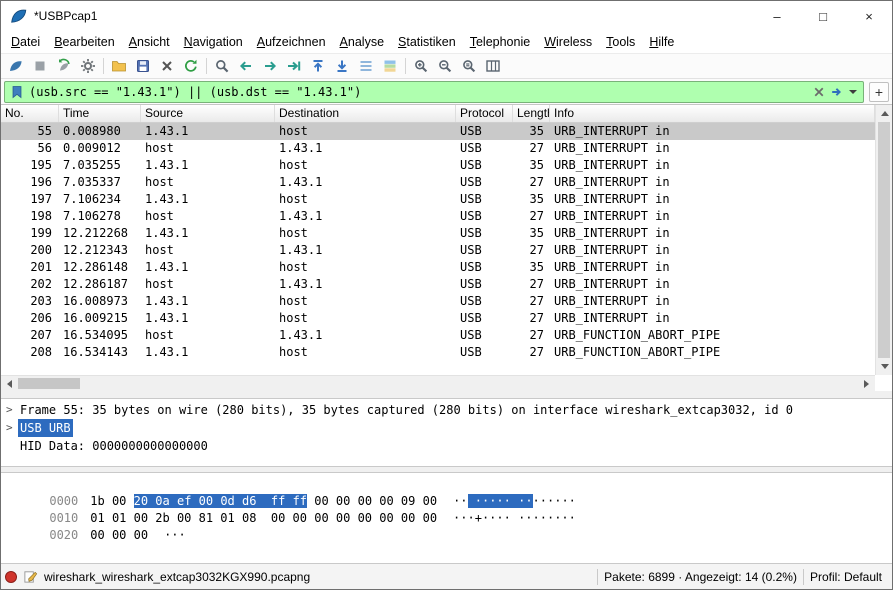  Describe the element at coordinates (159, 216) in the screenshot. I see `cell-source: host` at that location.